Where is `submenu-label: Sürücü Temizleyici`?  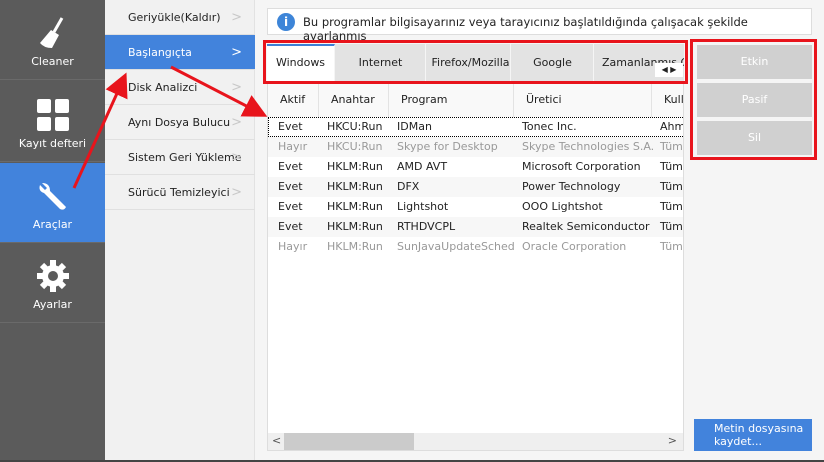 submenu-label: Sürücü Temizleyici is located at coordinates (179, 192).